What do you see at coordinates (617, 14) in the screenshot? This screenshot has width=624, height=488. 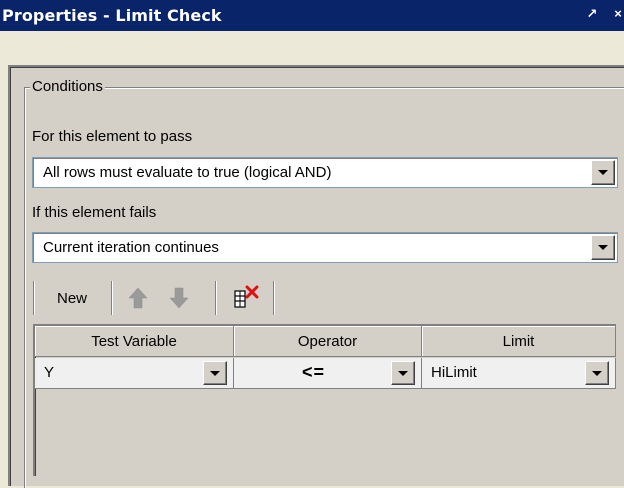 I see `close-icon: ×` at bounding box center [617, 14].